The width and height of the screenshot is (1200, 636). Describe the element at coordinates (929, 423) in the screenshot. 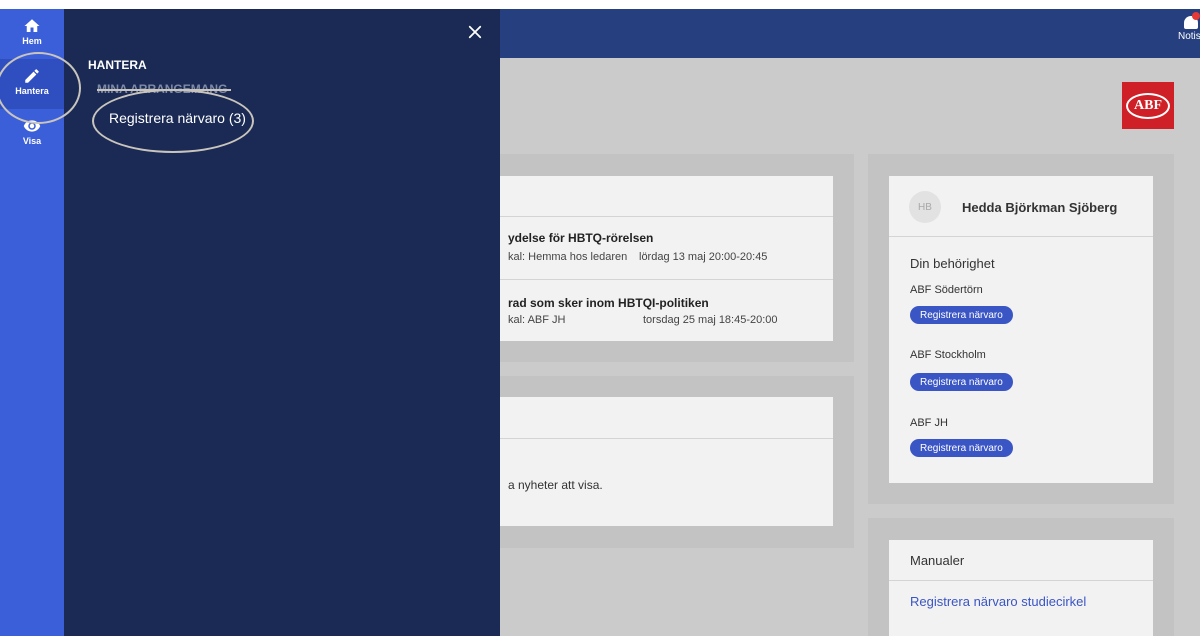

I see `org-name: ABF JH` at that location.